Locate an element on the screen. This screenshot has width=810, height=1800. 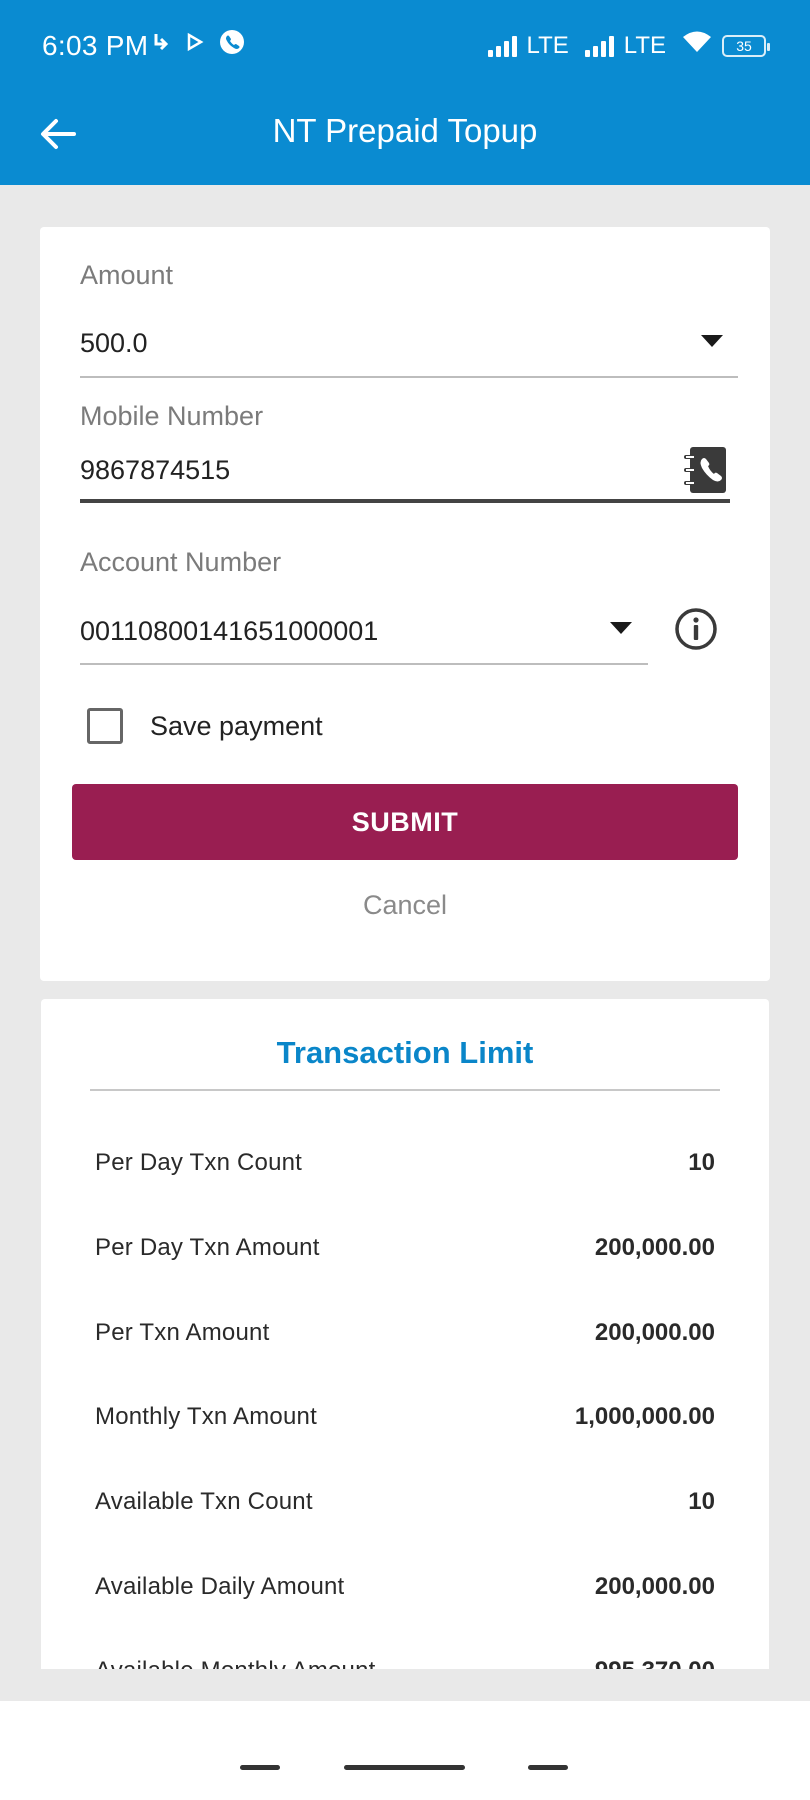
account-info-button is located at coordinates (696, 629).